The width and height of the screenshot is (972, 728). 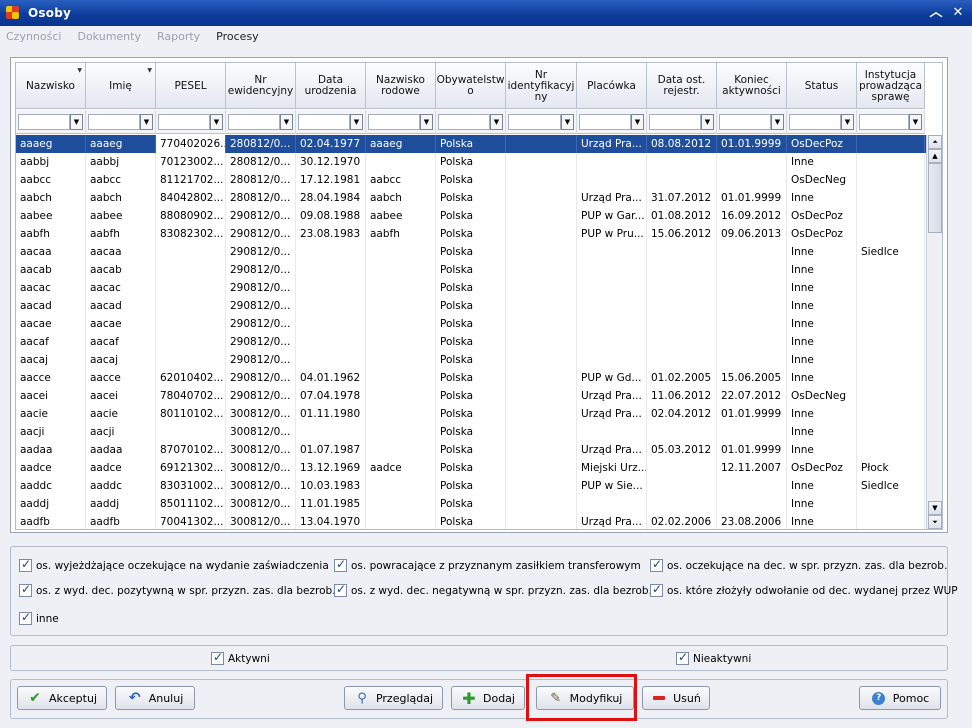 What do you see at coordinates (121, 270) in the screenshot?
I see `cell-imie: aacab` at bounding box center [121, 270].